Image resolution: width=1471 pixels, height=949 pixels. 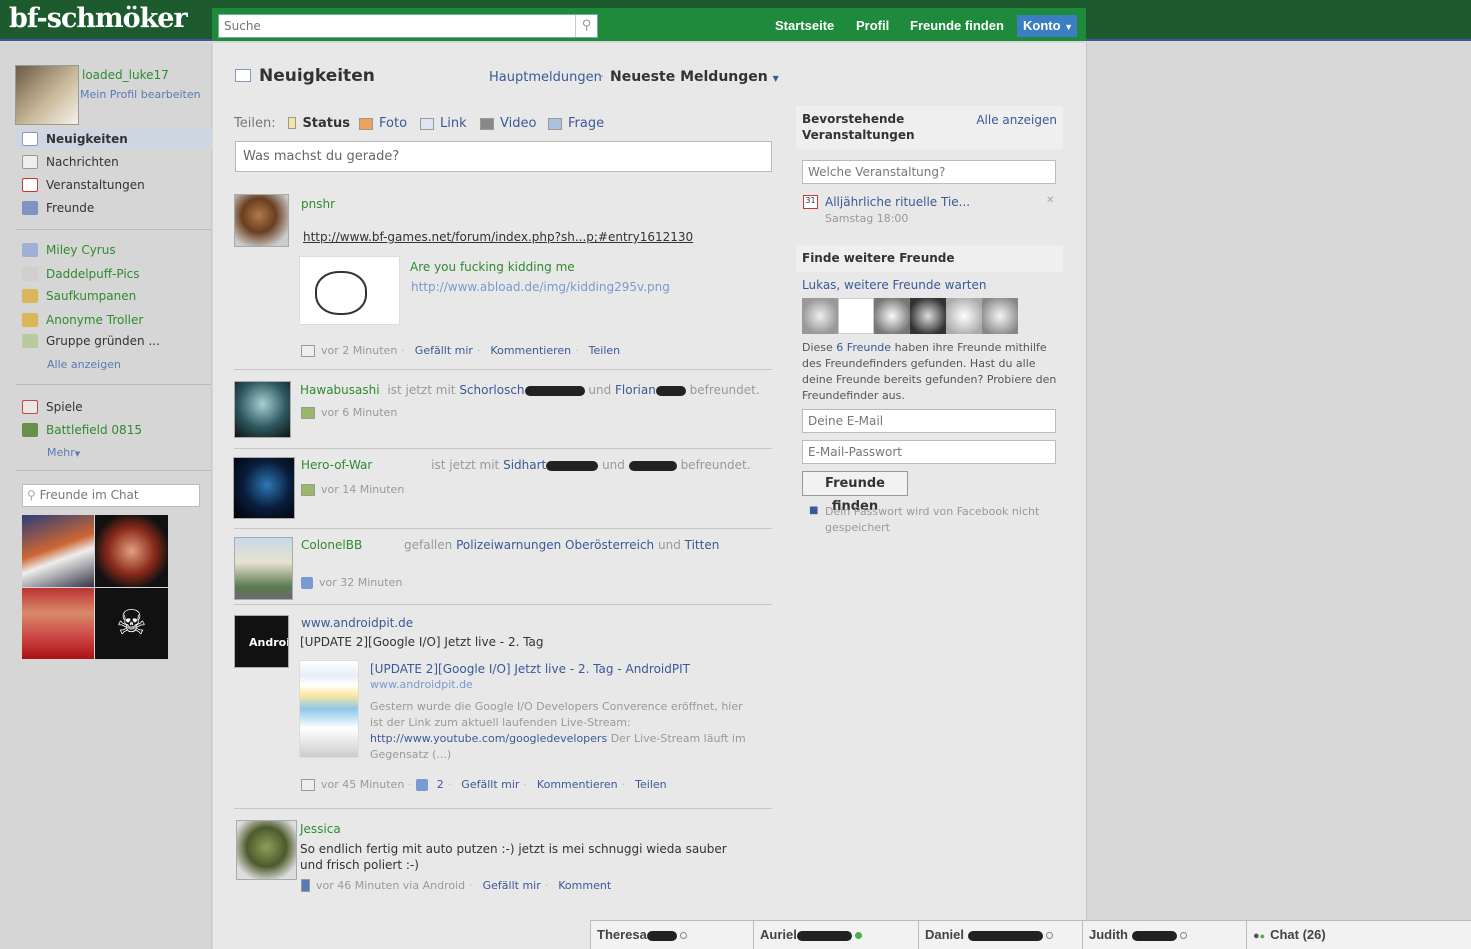 I want to click on friend-link: Florian, so click(x=635, y=390).